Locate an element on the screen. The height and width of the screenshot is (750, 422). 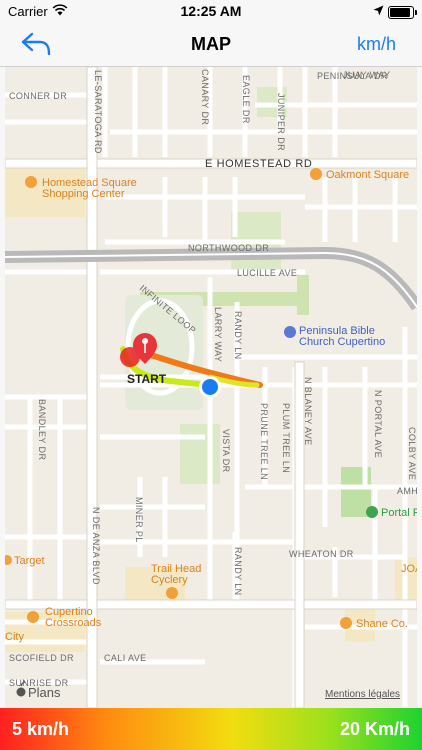
green-strip is located at coordinates (303, 295).